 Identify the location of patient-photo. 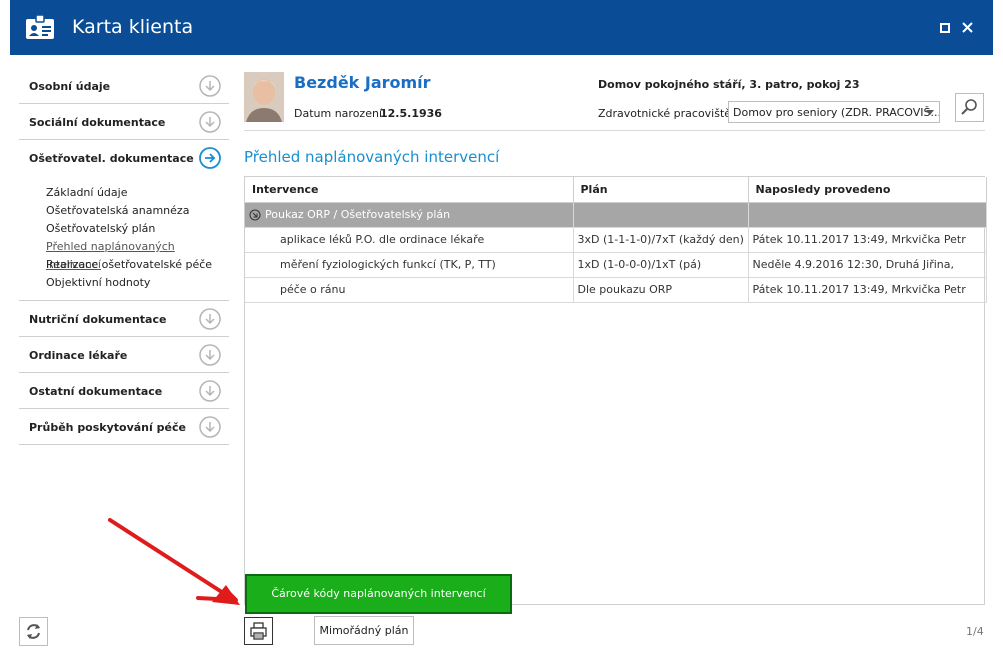
(264, 97).